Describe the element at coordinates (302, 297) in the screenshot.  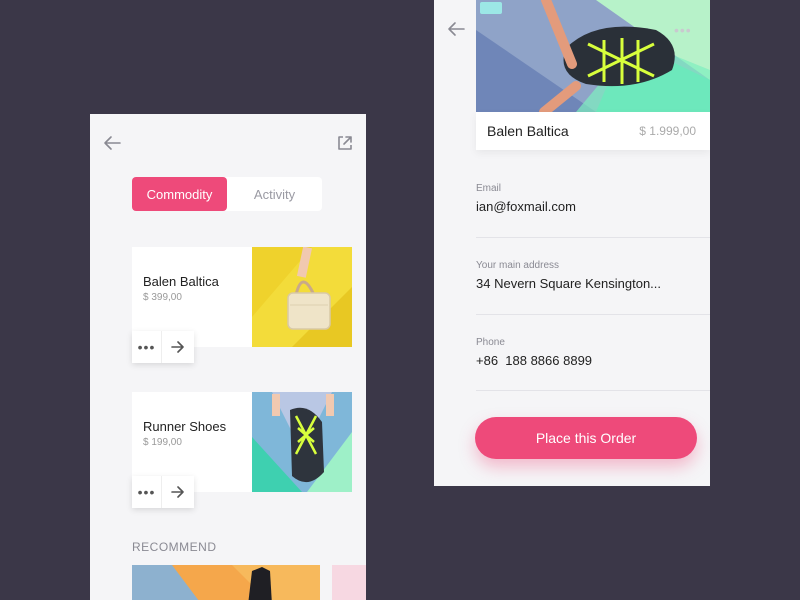
I see `product-image-handbag` at that location.